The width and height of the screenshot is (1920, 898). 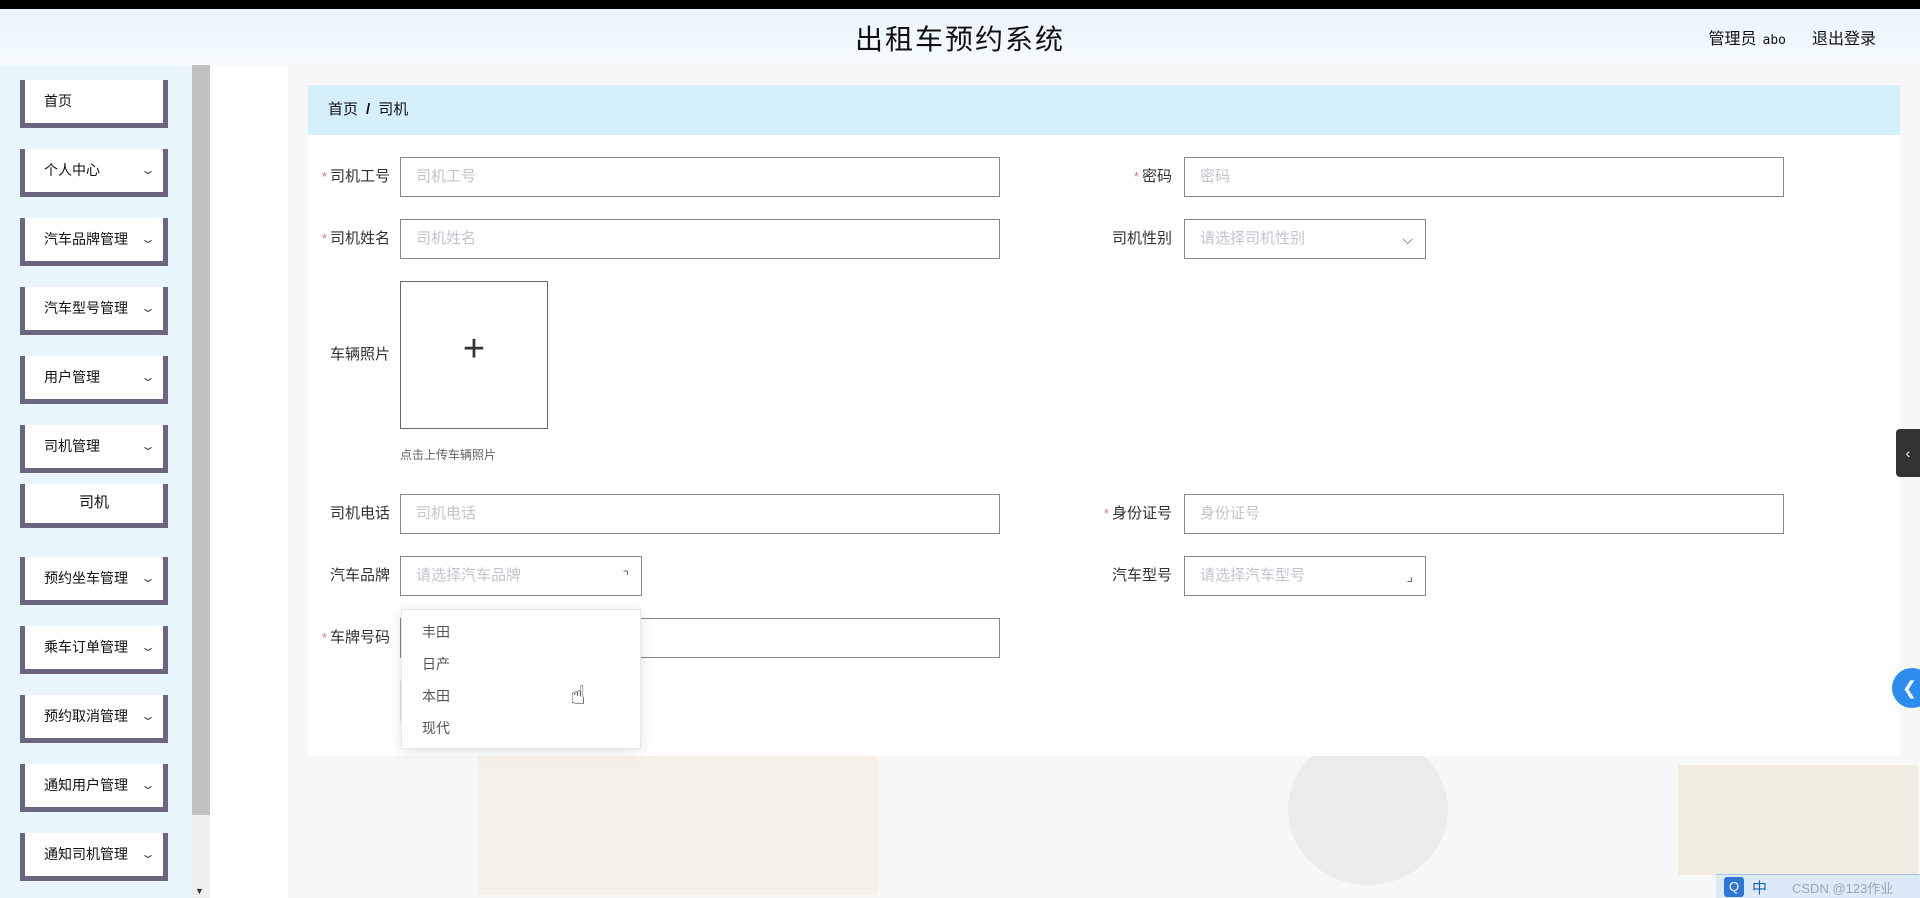 I want to click on plate-label-text: 车牌号码, so click(x=359, y=637).